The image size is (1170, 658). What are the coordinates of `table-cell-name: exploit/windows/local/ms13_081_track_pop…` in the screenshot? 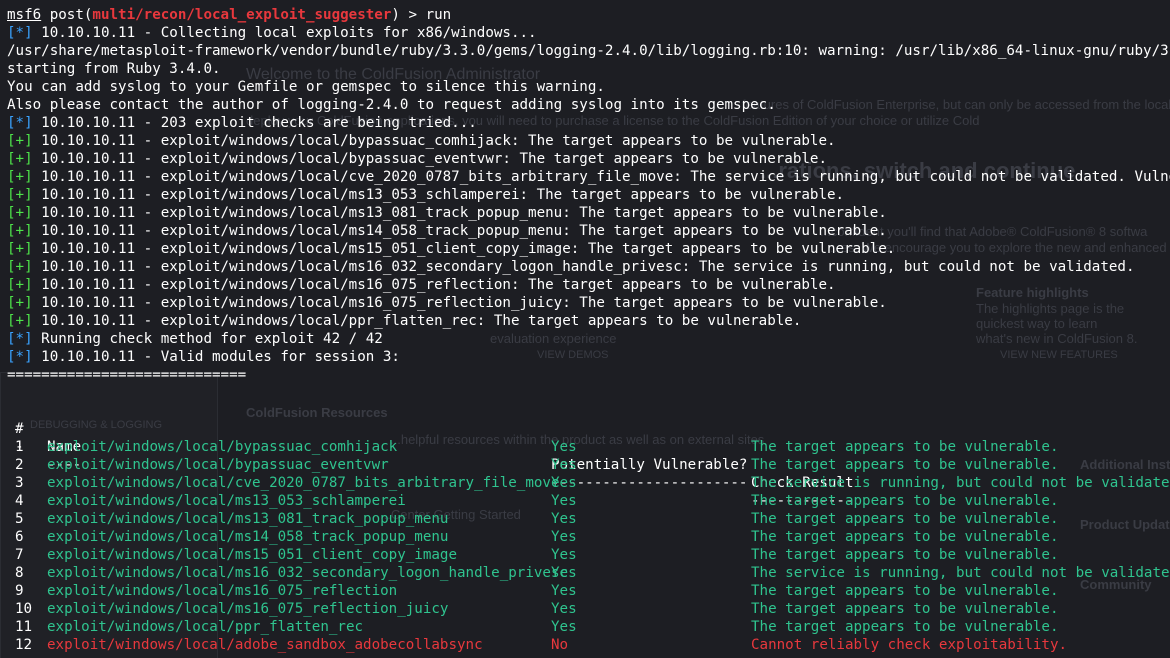 It's located at (248, 519).